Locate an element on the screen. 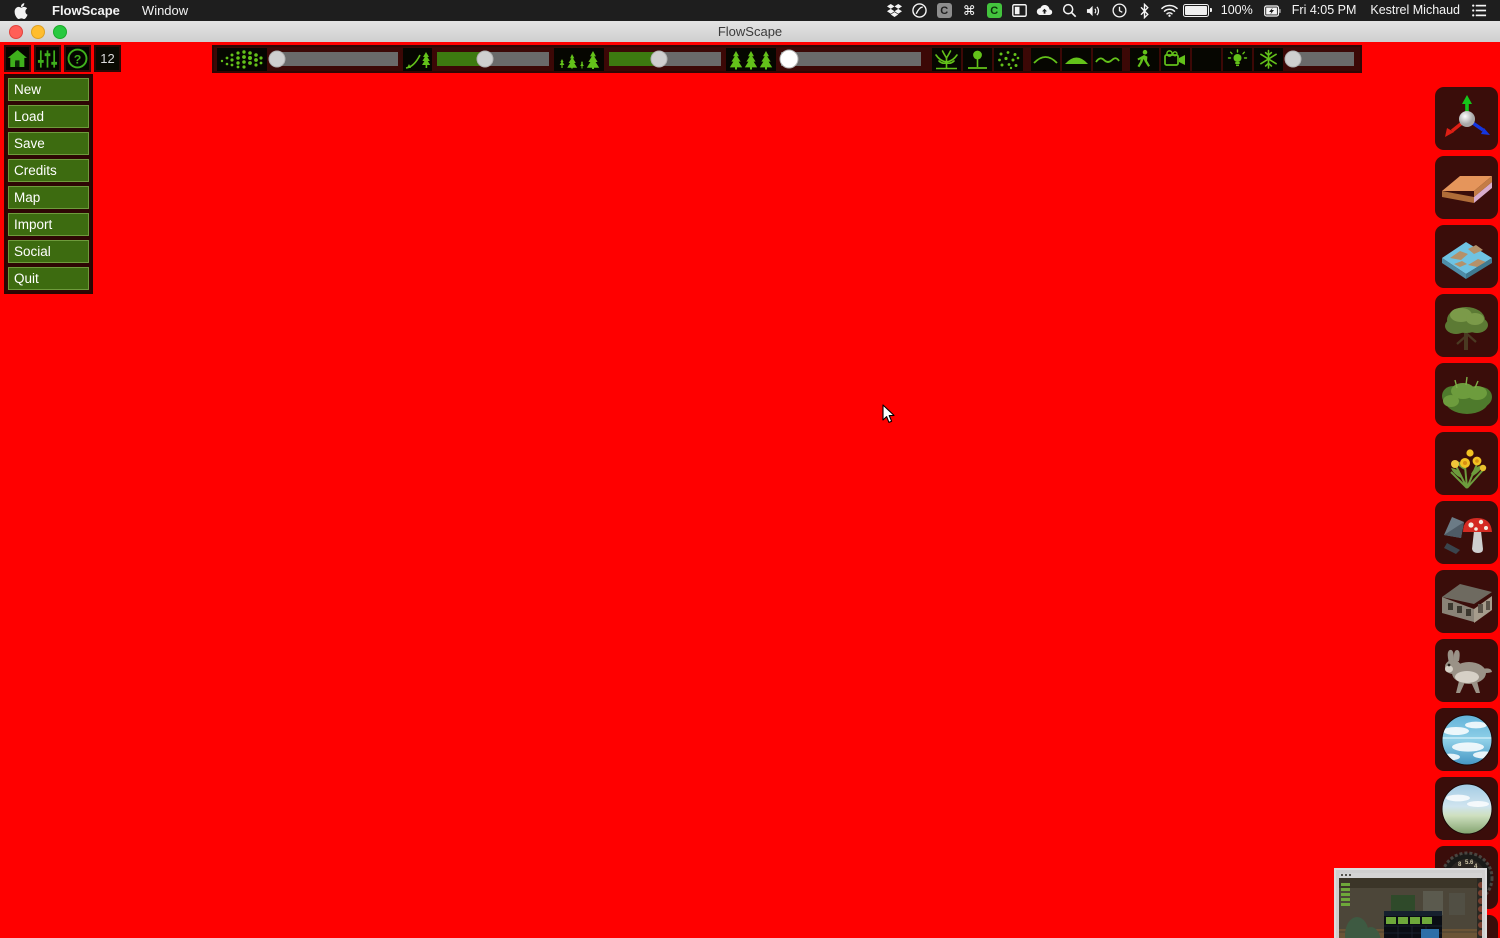 The image size is (1500, 938). left-tool-icons: ? 12 is located at coordinates (62, 58).